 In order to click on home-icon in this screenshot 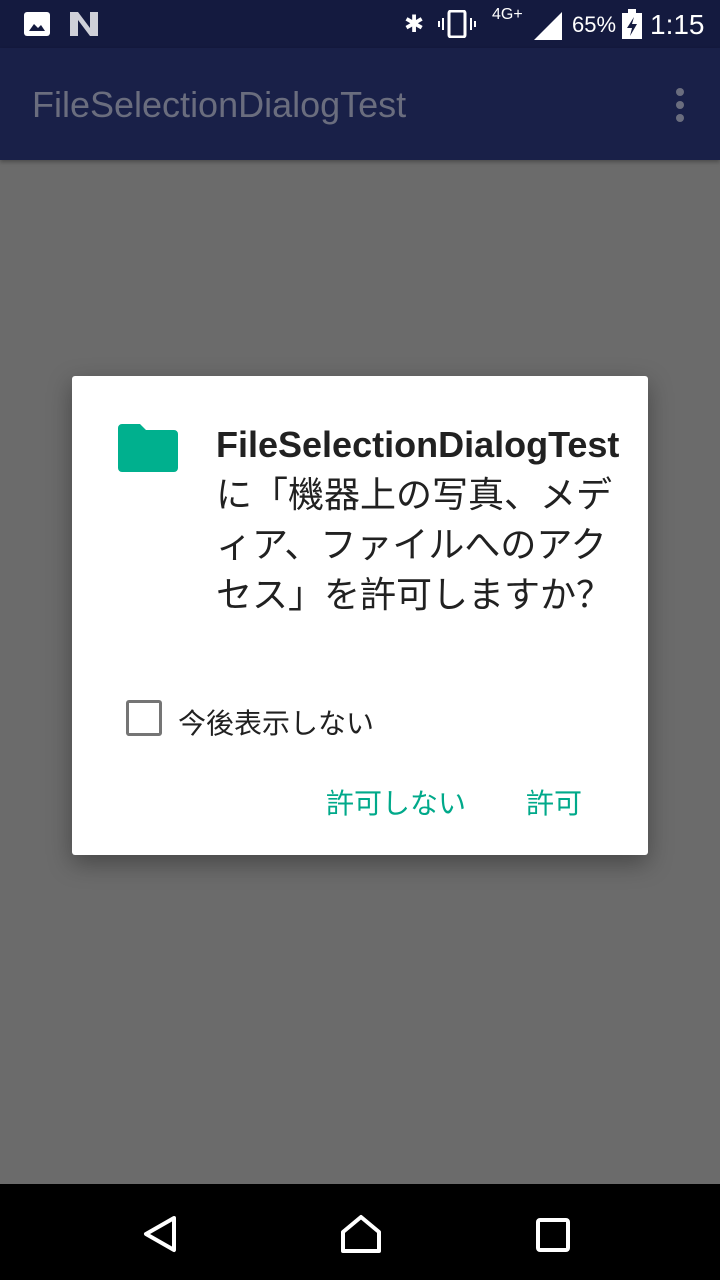, I will do `click(361, 1234)`.